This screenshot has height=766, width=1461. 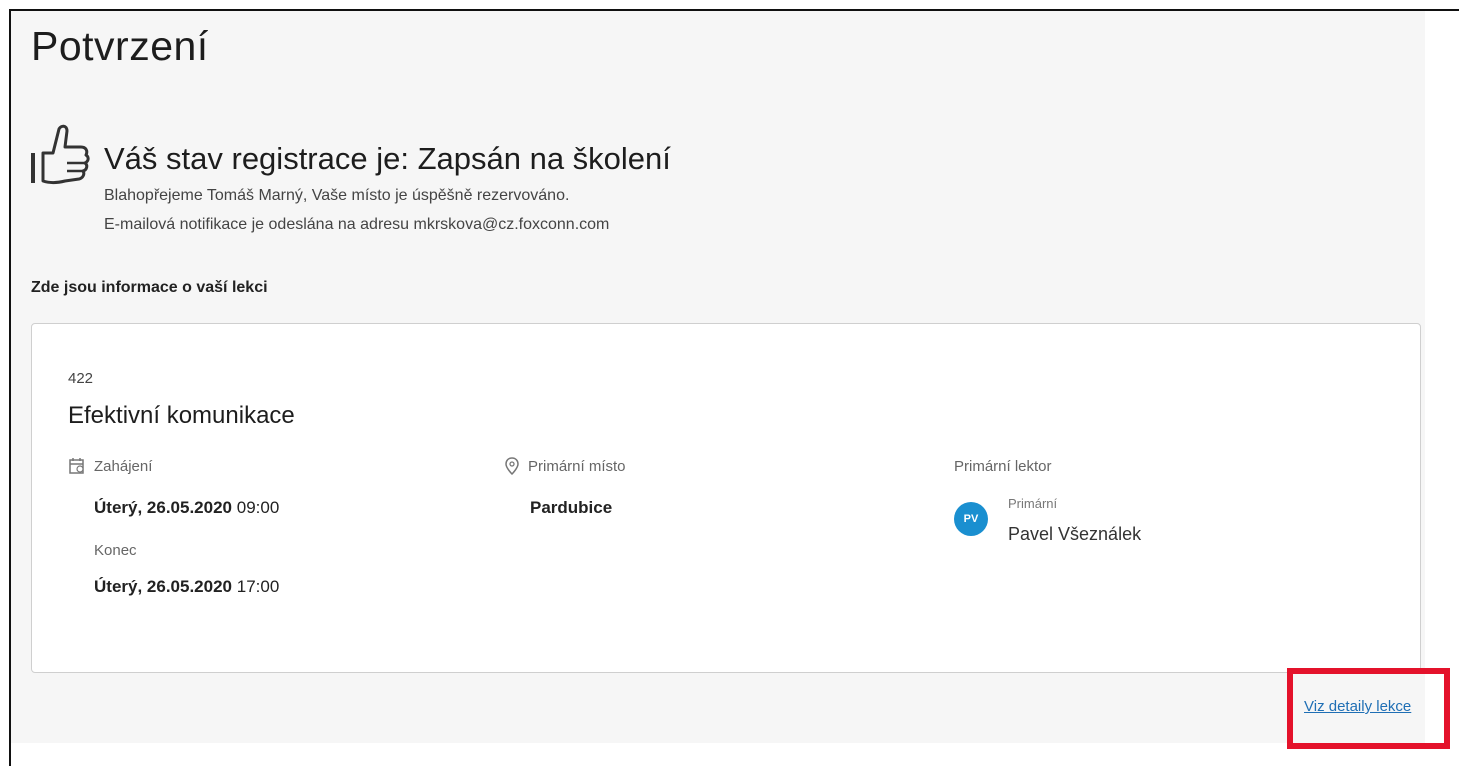 I want to click on location-pin-icon, so click(x=512, y=466).